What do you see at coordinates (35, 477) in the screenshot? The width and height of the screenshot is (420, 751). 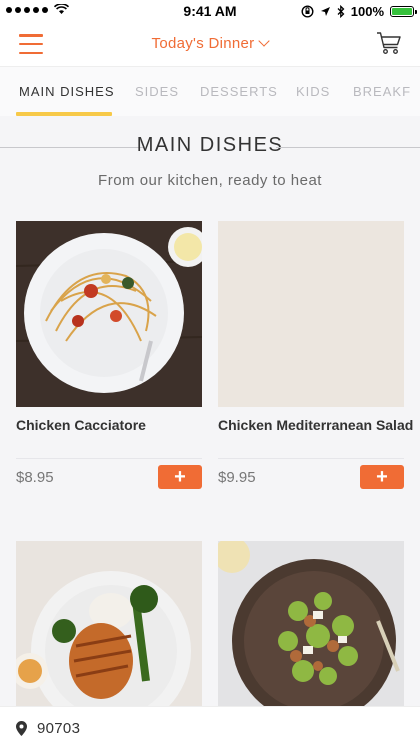 I see `product-price: $8.95` at bounding box center [35, 477].